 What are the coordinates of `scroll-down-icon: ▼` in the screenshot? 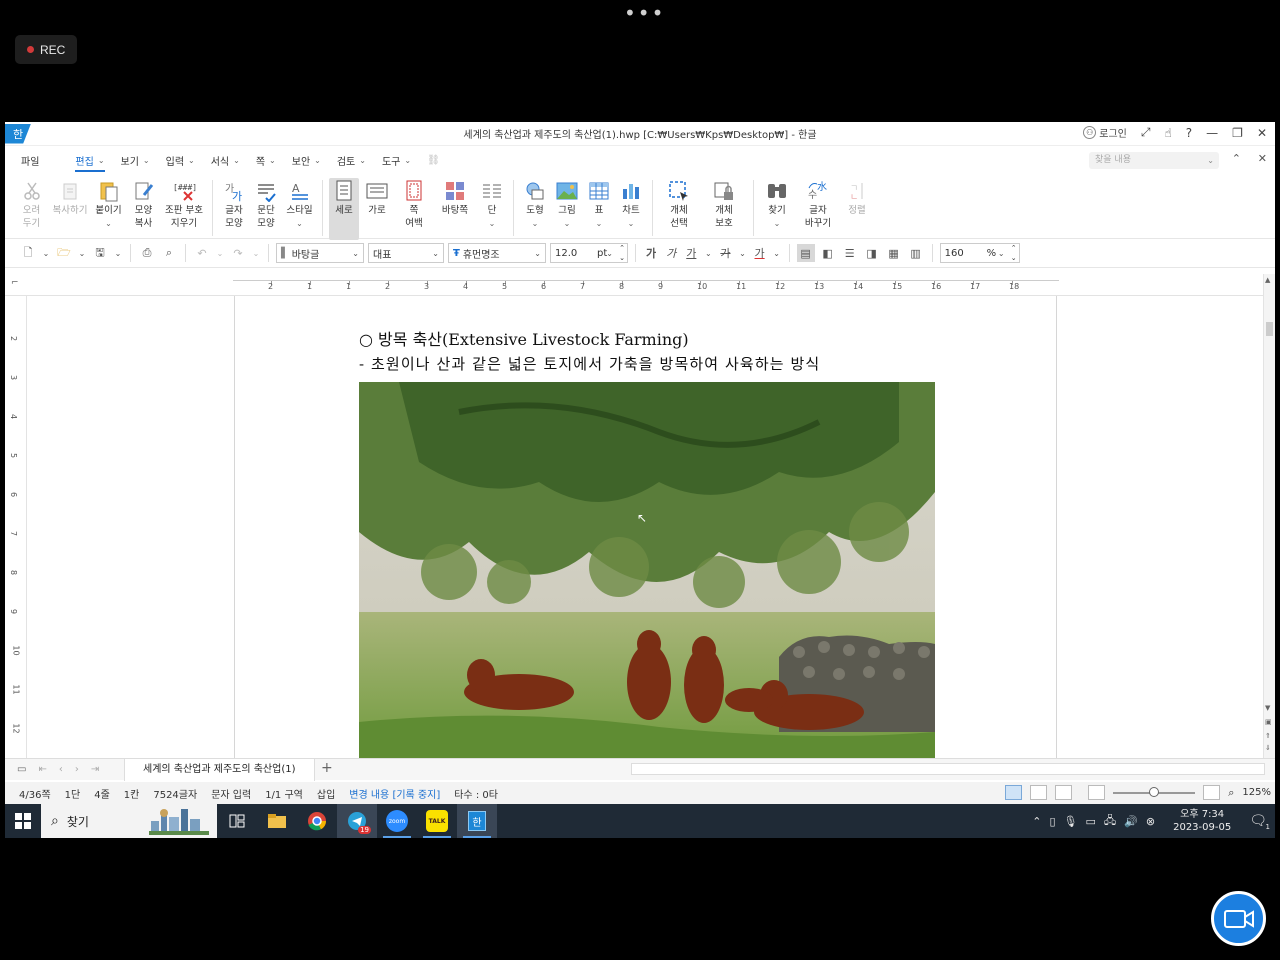 It's located at (1267, 708).